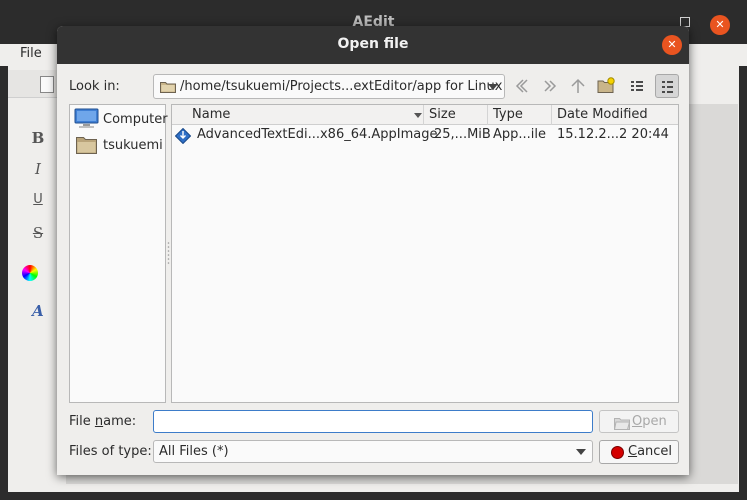 This screenshot has height=500, width=747. Describe the element at coordinates (615, 115) in the screenshot. I see `column-header-date-modified: Date Modified` at that location.